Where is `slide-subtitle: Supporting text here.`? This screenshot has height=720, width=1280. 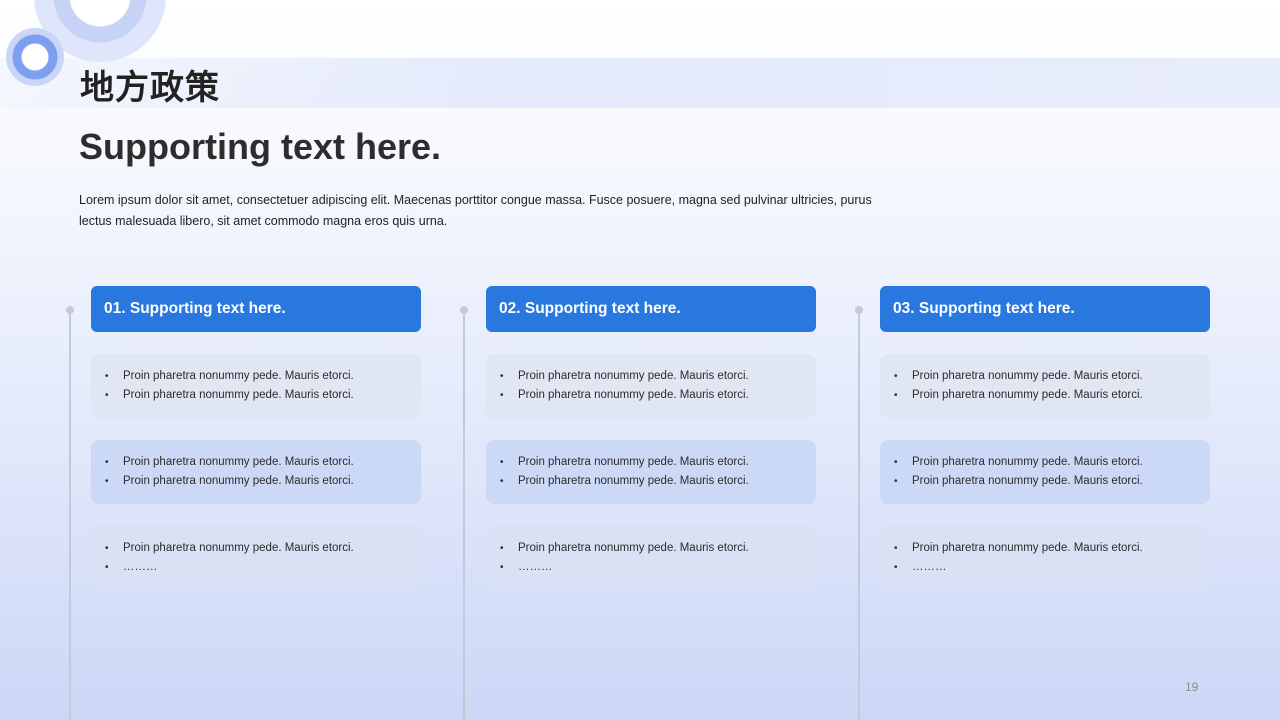
slide-subtitle: Supporting text here. is located at coordinates (260, 146).